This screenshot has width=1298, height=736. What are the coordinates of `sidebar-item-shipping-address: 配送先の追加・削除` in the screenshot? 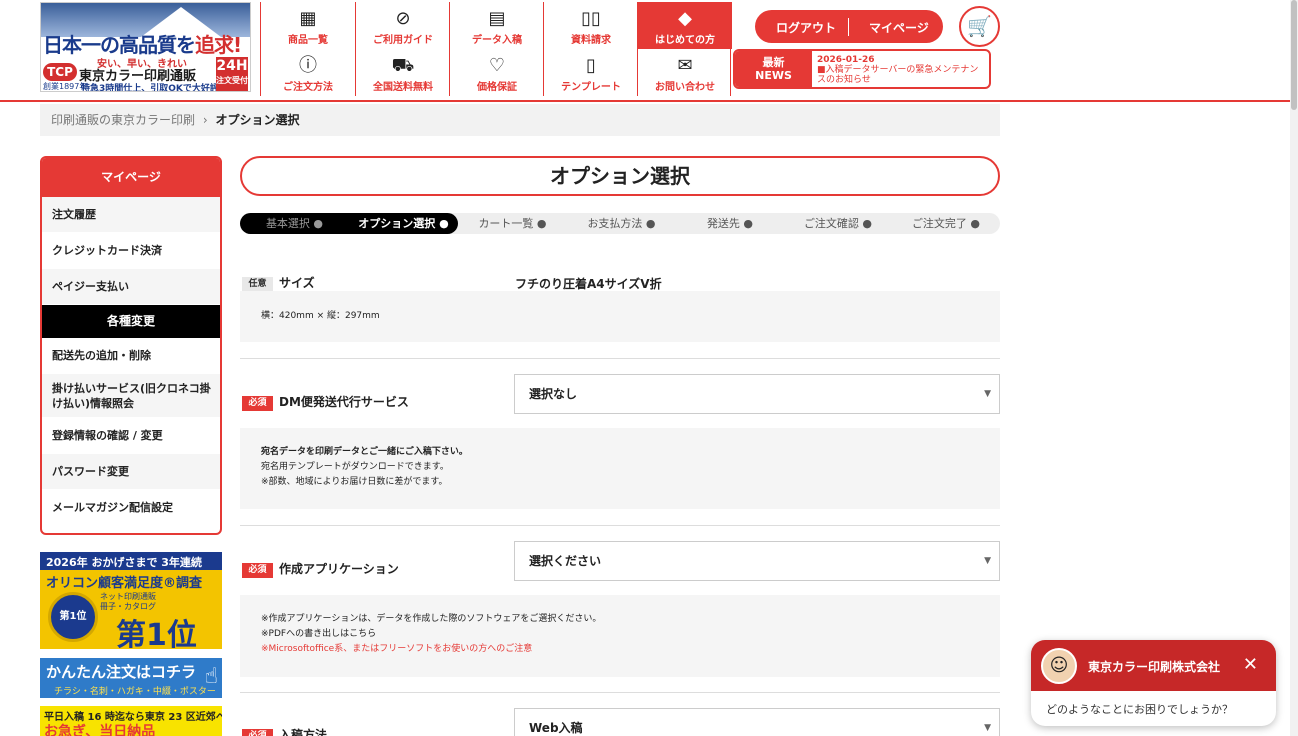 It's located at (131, 356).